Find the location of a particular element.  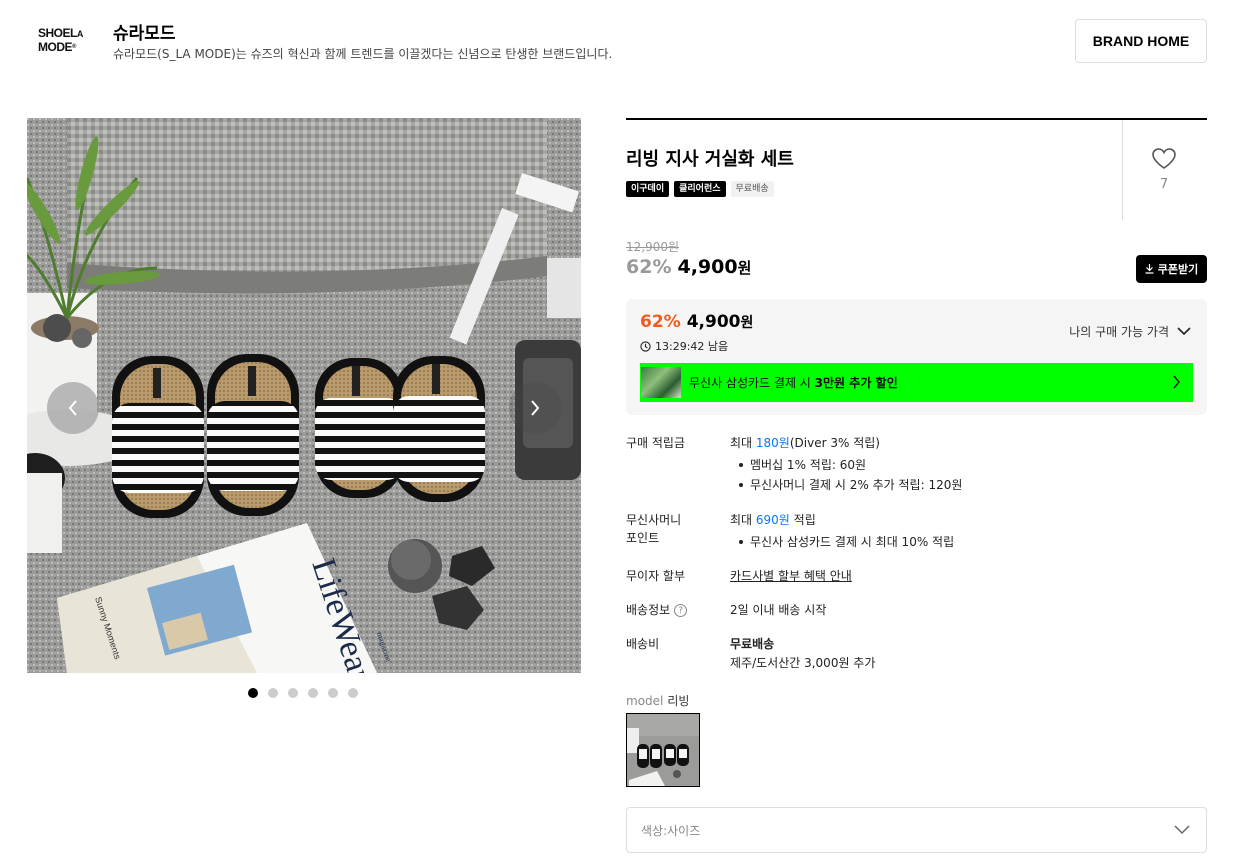

brand-logo: SHOELA MODE® is located at coordinates (64, 42).